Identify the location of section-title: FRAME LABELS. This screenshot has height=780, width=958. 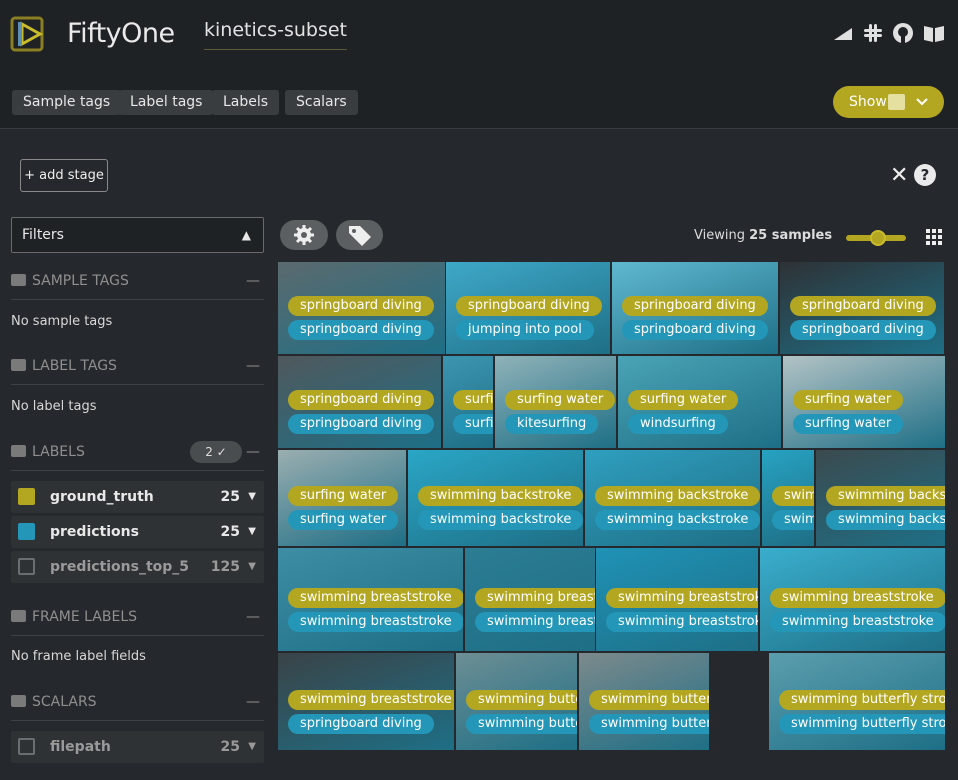
(84, 617).